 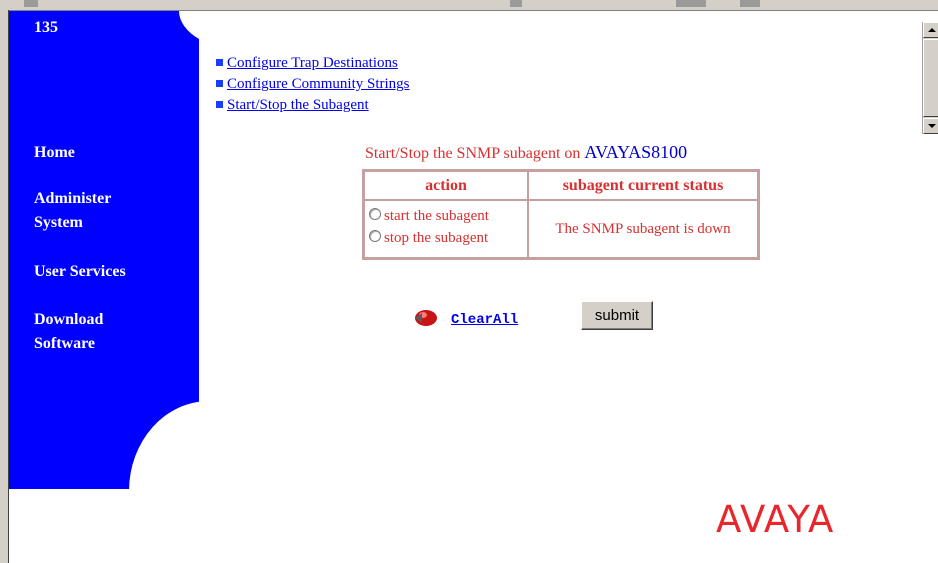 I want to click on start-subagent-option: start the subagent, so click(x=448, y=216).